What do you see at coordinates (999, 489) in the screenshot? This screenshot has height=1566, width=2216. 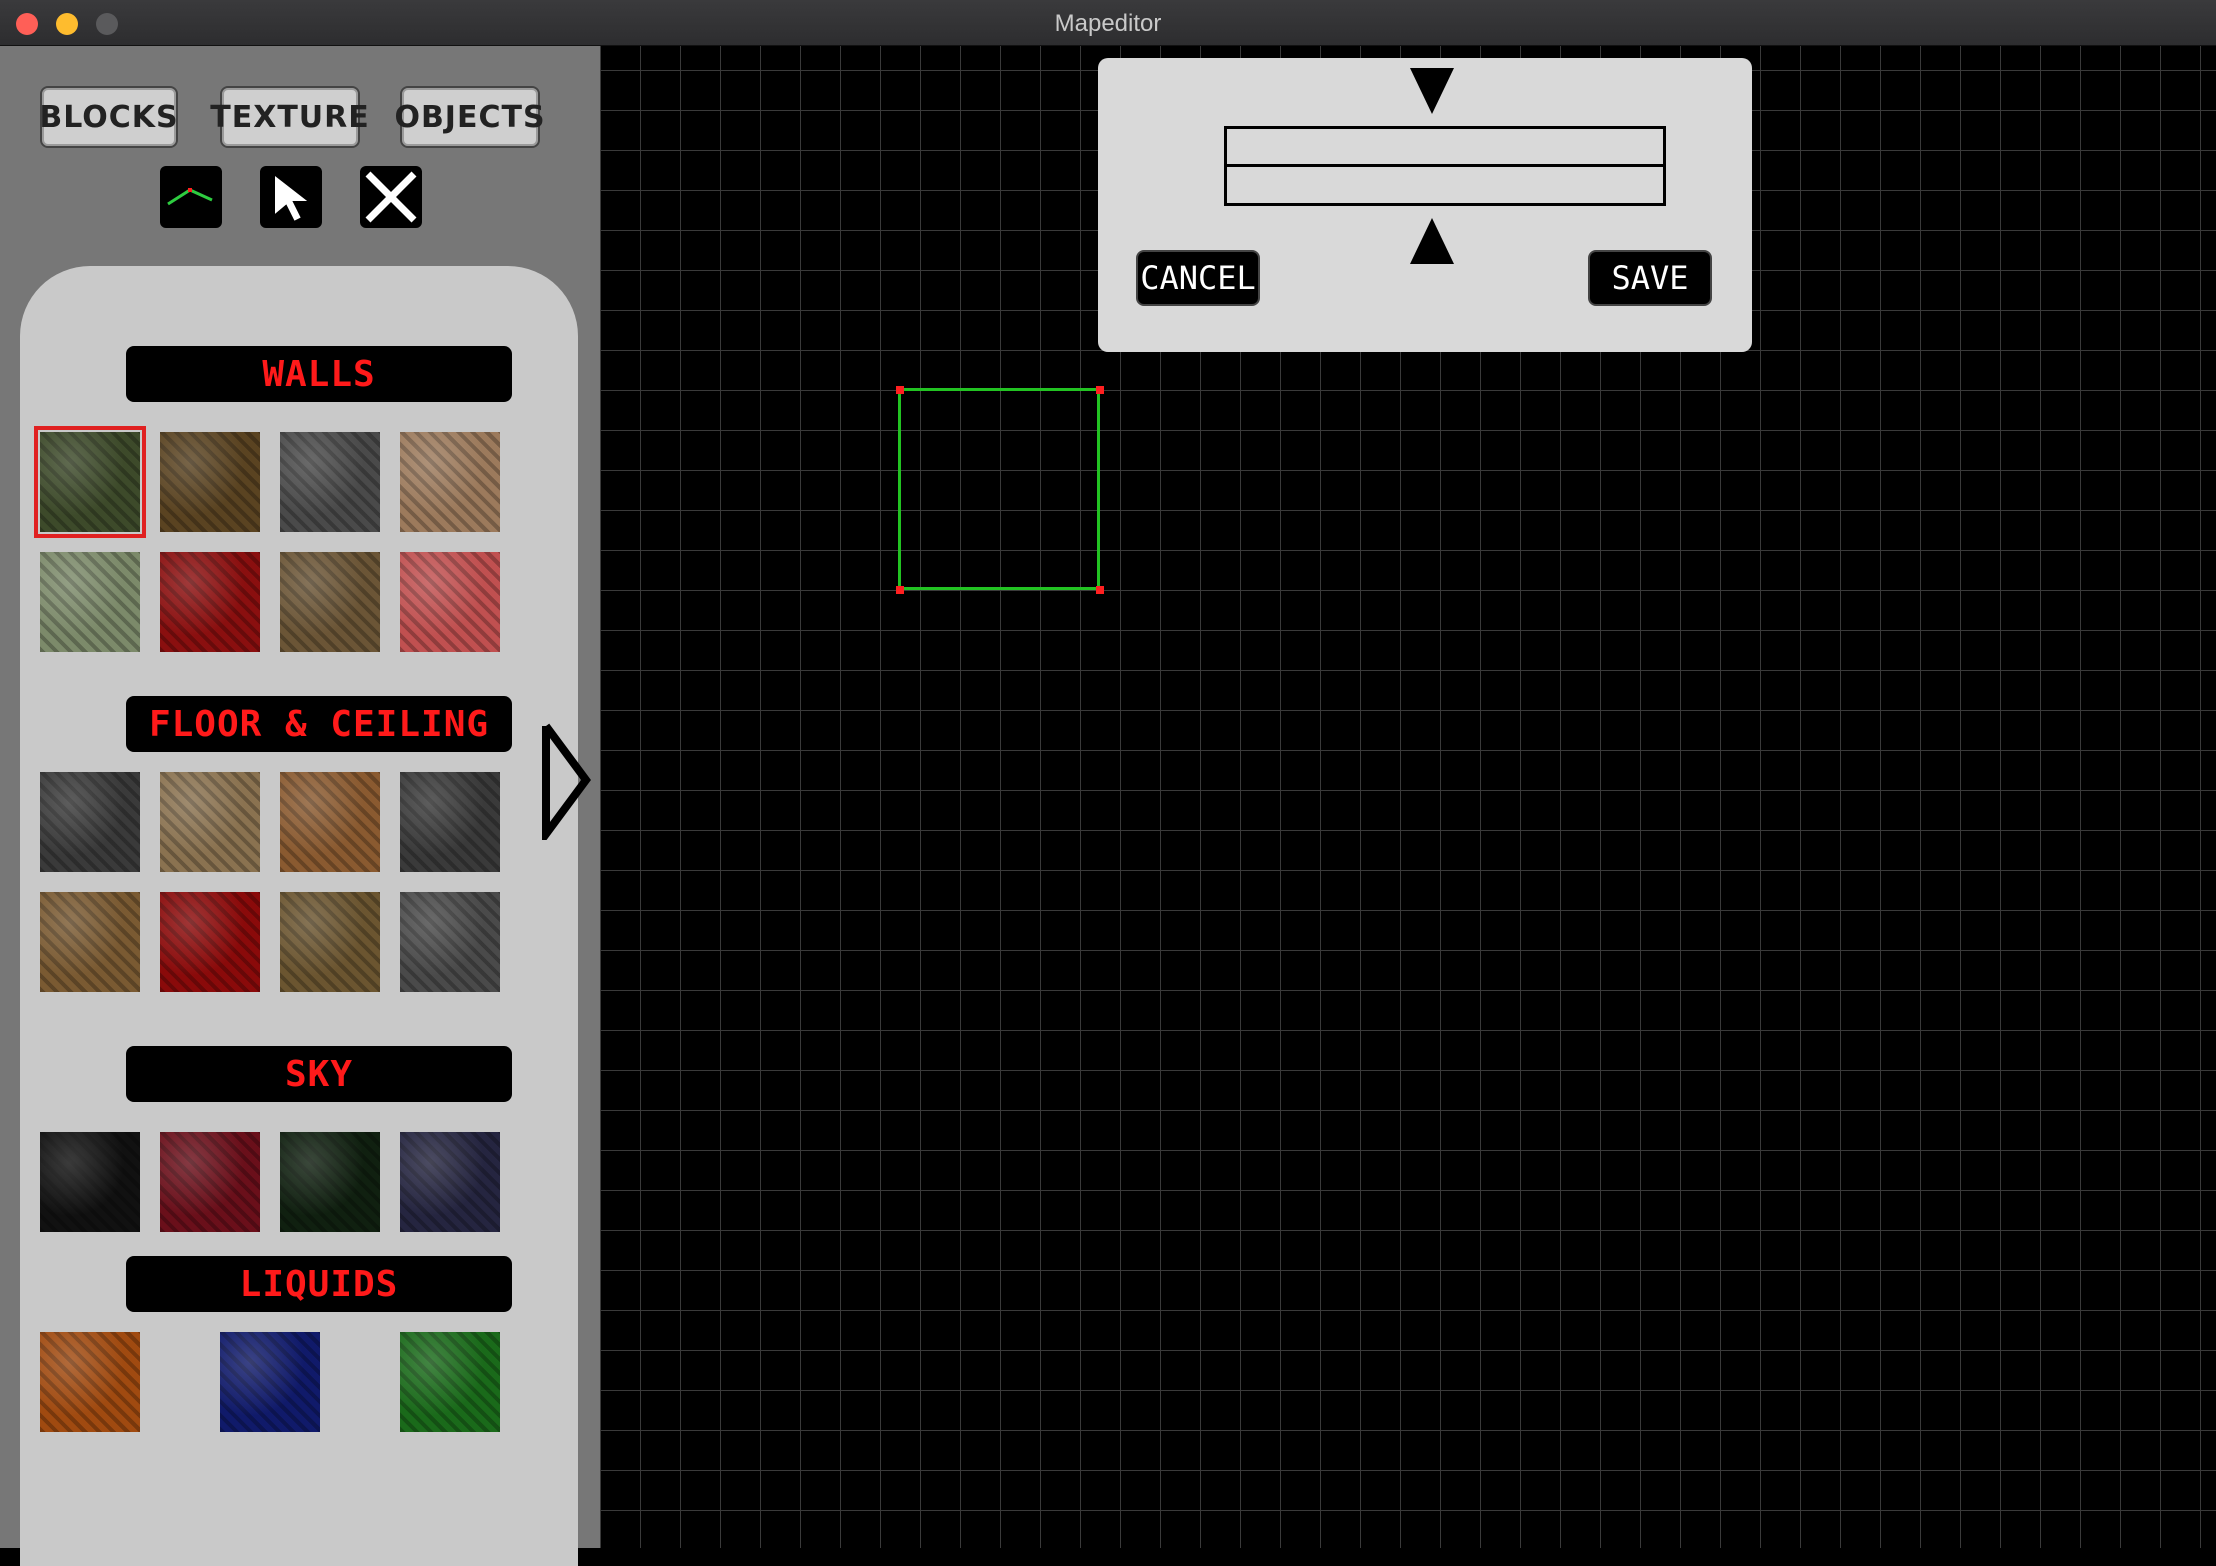 I see `selected-sector-outline` at bounding box center [999, 489].